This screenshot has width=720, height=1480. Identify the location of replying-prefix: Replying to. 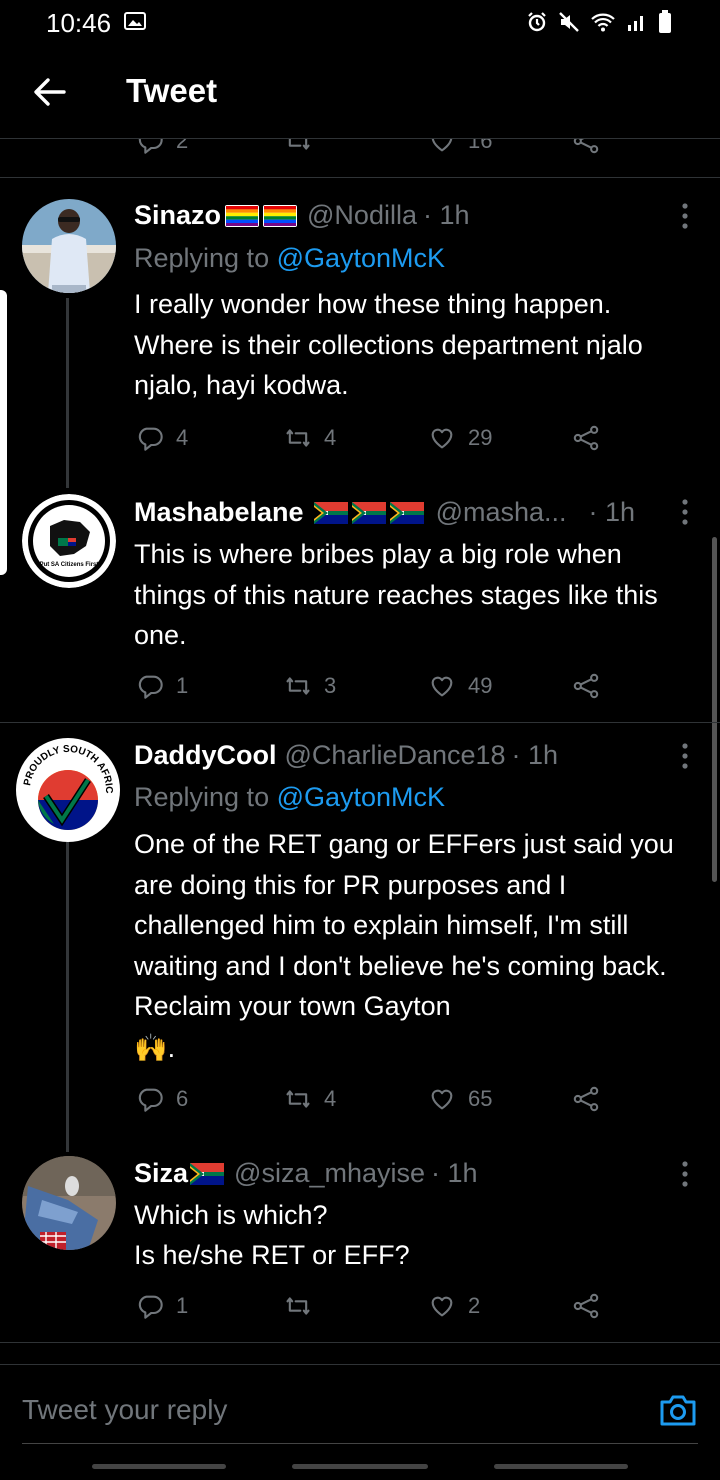
(205, 797).